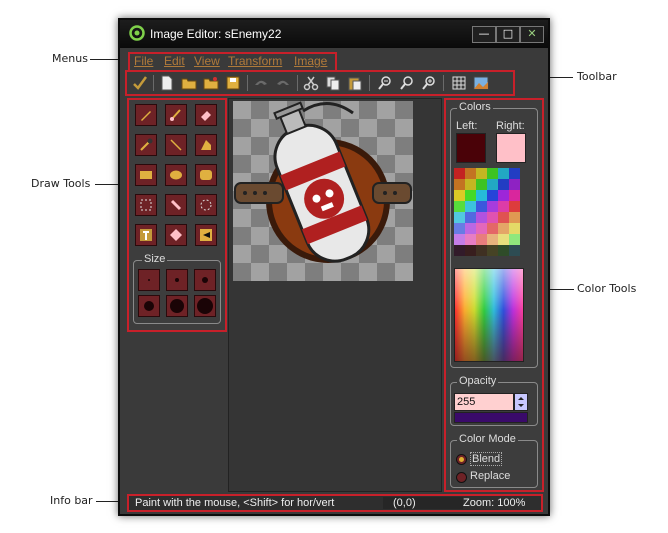 The image size is (668, 533). Describe the element at coordinates (206, 235) in the screenshot. I see `replace-color-tool` at that location.